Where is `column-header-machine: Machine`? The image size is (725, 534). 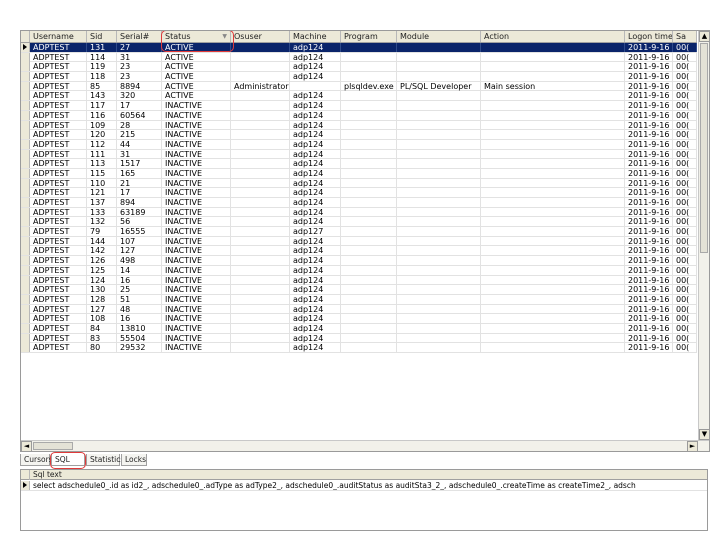
column-header-machine: Machine is located at coordinates (315, 36).